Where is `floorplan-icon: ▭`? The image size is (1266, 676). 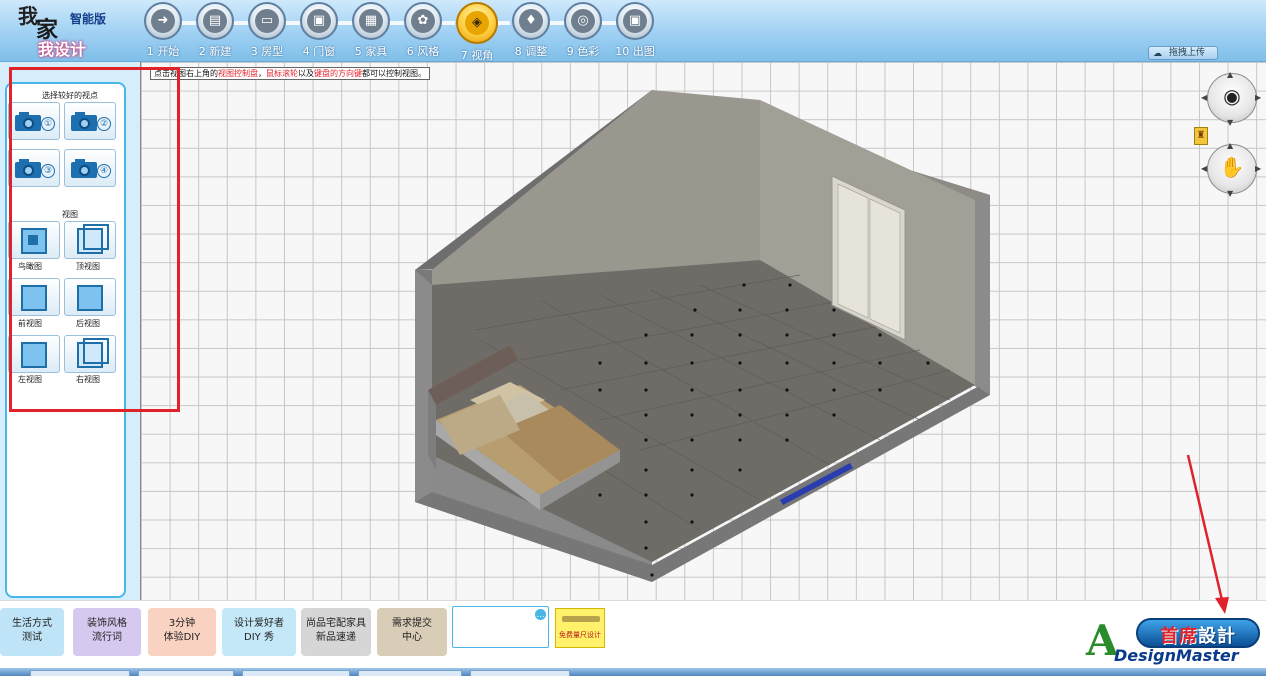
floorplan-icon: ▭ is located at coordinates (267, 21).